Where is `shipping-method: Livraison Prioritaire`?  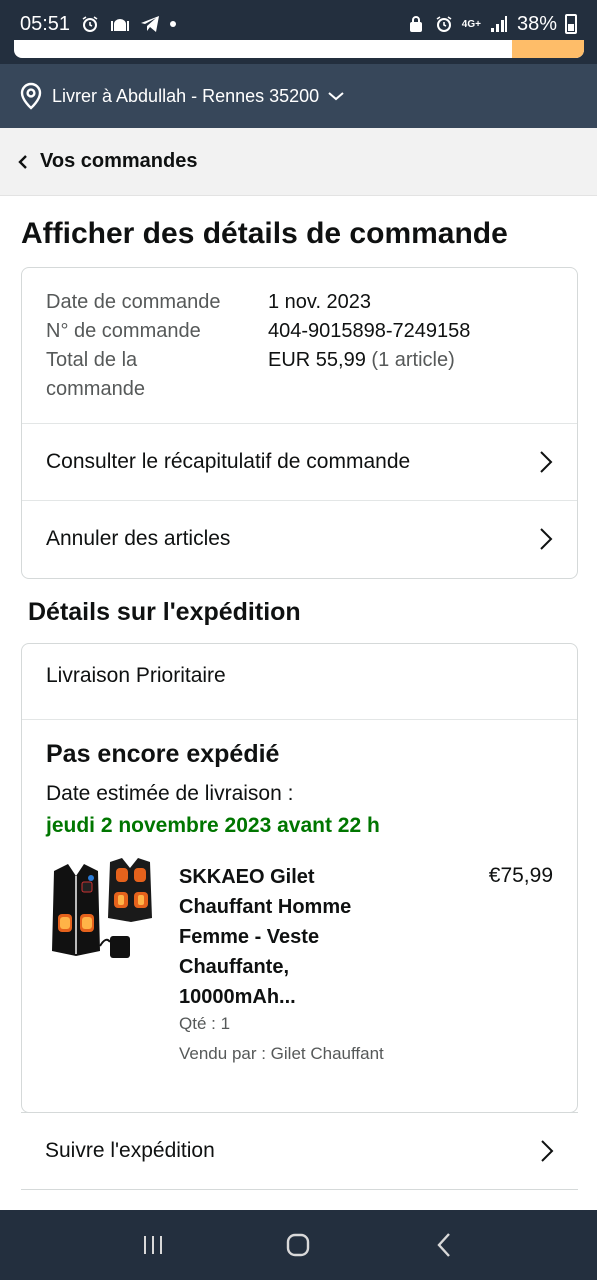 shipping-method: Livraison Prioritaire is located at coordinates (136, 675).